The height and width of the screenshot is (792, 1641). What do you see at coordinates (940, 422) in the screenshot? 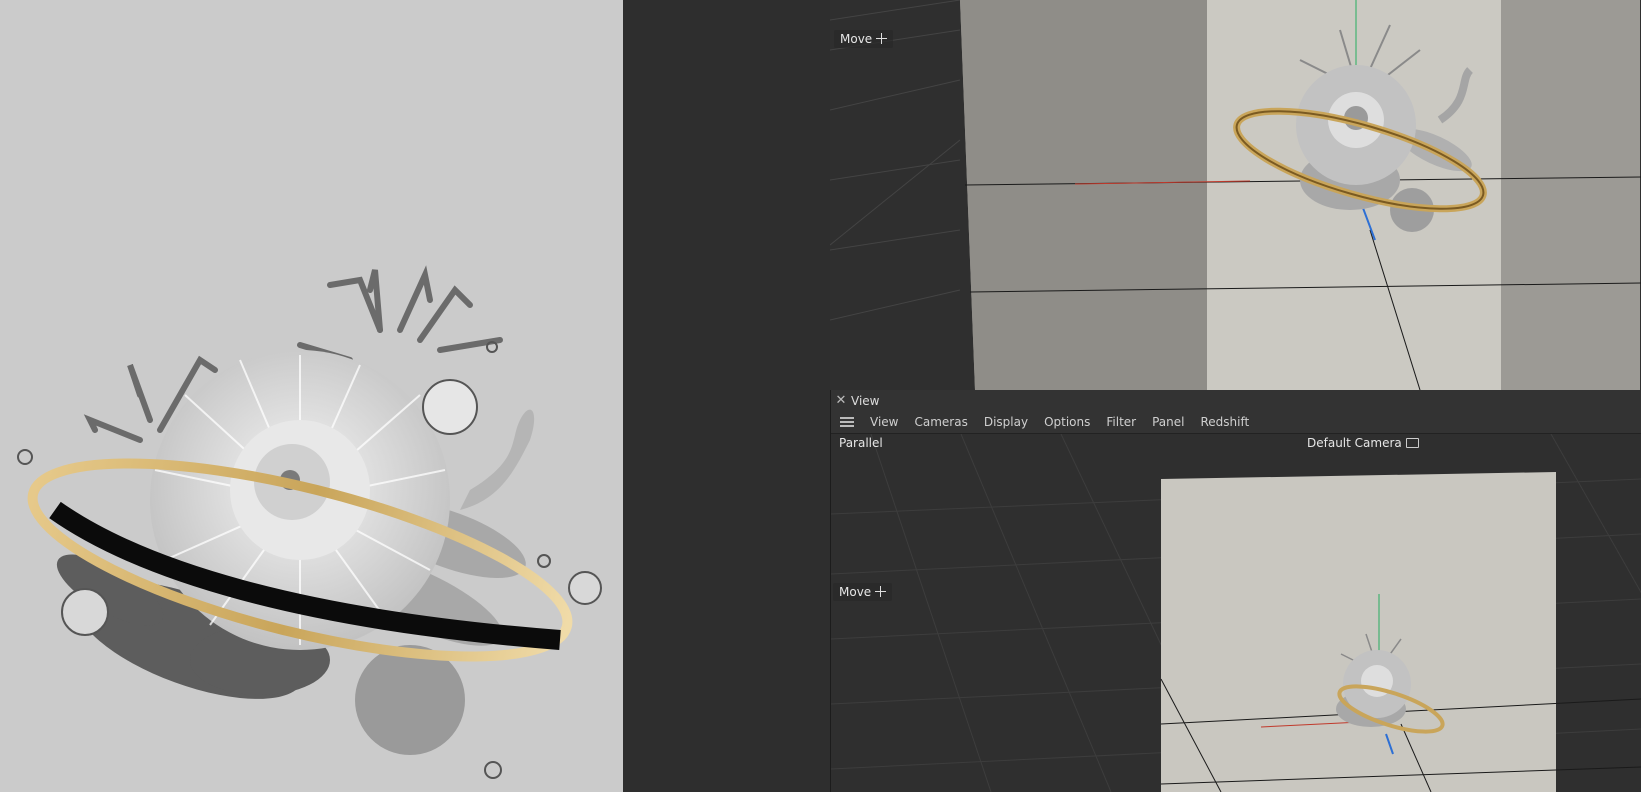
I see `menu-cameras: Cameras` at bounding box center [940, 422].